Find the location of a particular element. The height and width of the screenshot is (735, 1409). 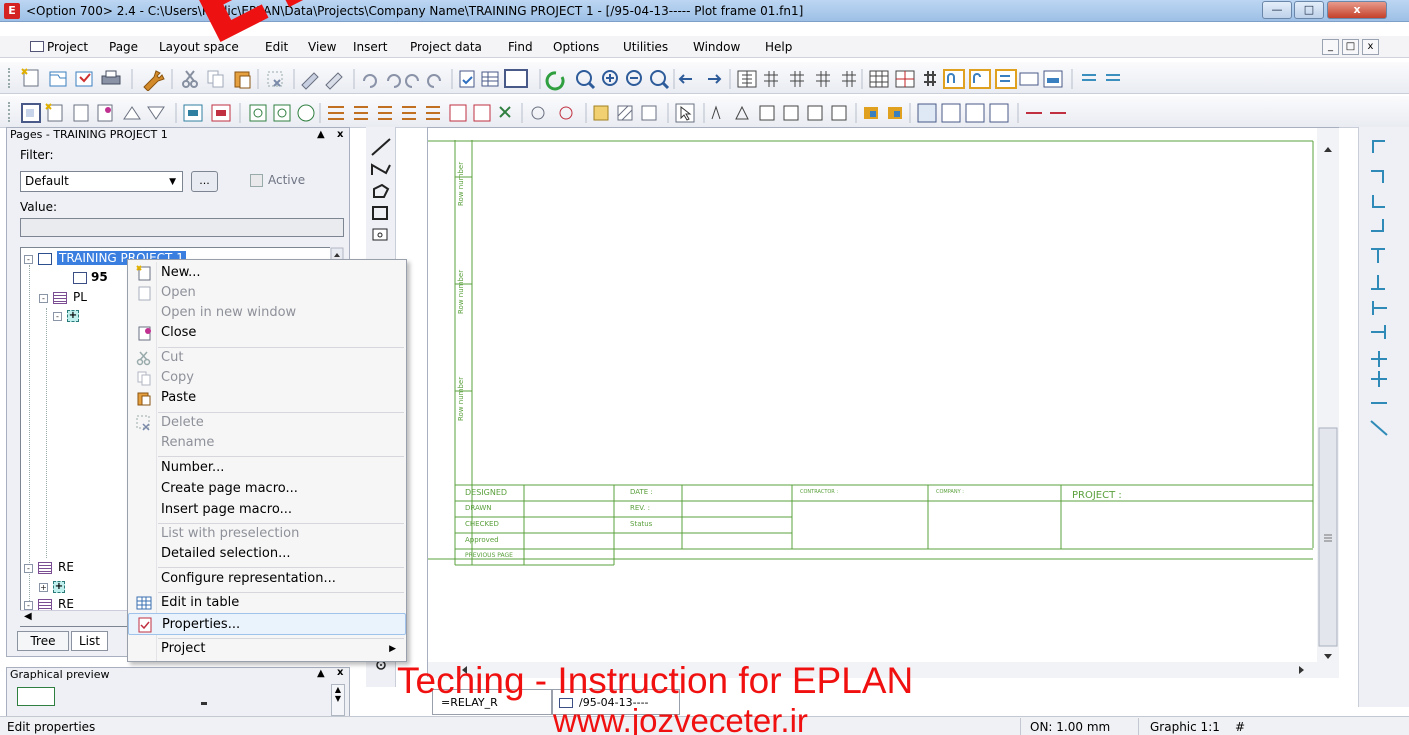

scroll-left-icon: ◀ is located at coordinates (28, 616).